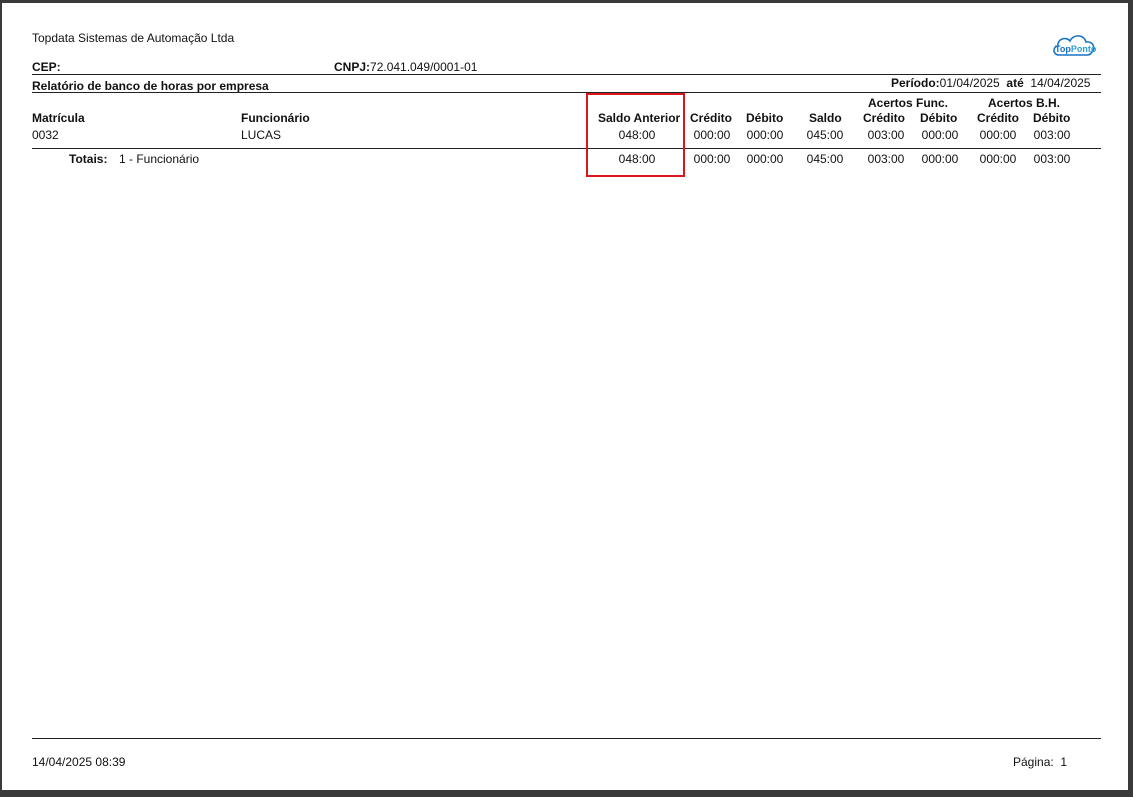 The height and width of the screenshot is (797, 1133). I want to click on row-bh-debito: 003:00, so click(1052, 135).